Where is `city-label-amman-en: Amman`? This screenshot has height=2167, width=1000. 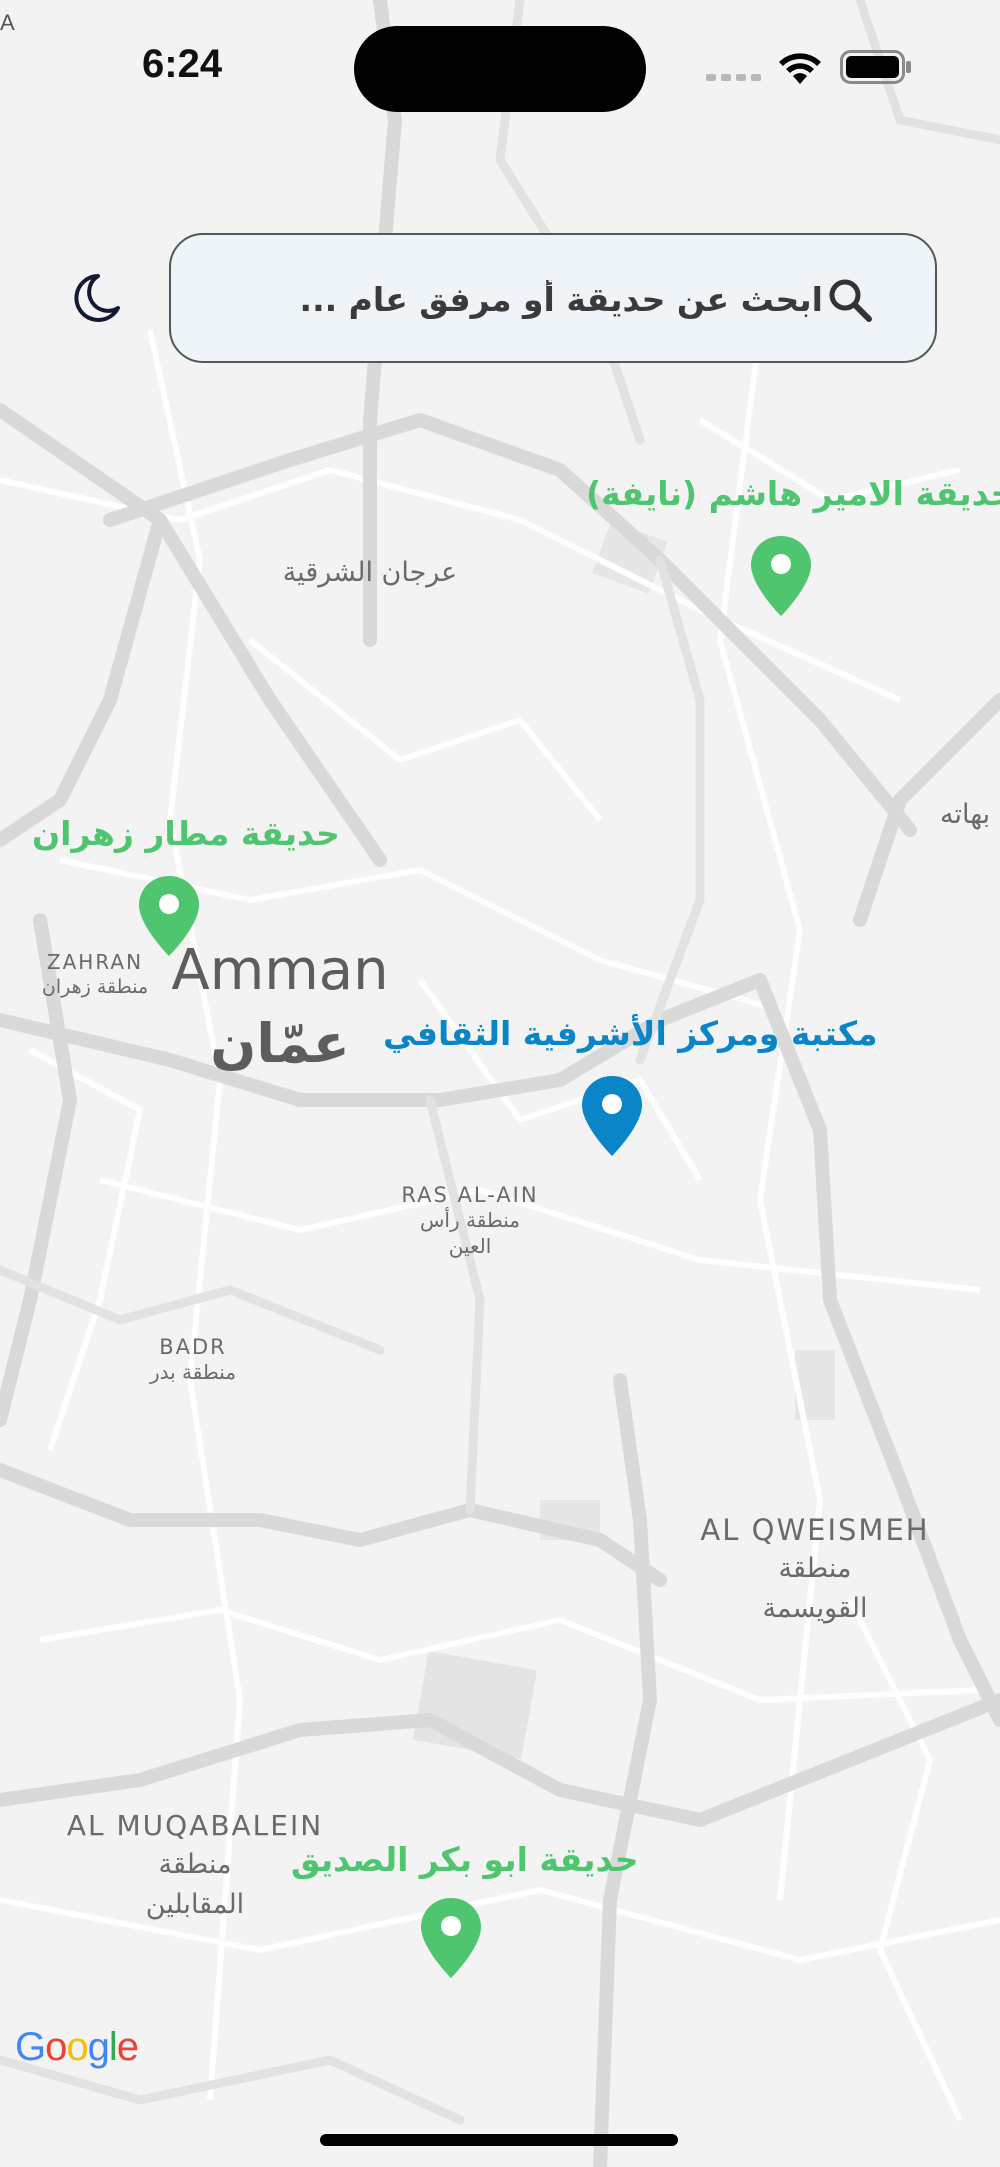
city-label-amman-en: Amman is located at coordinates (280, 970).